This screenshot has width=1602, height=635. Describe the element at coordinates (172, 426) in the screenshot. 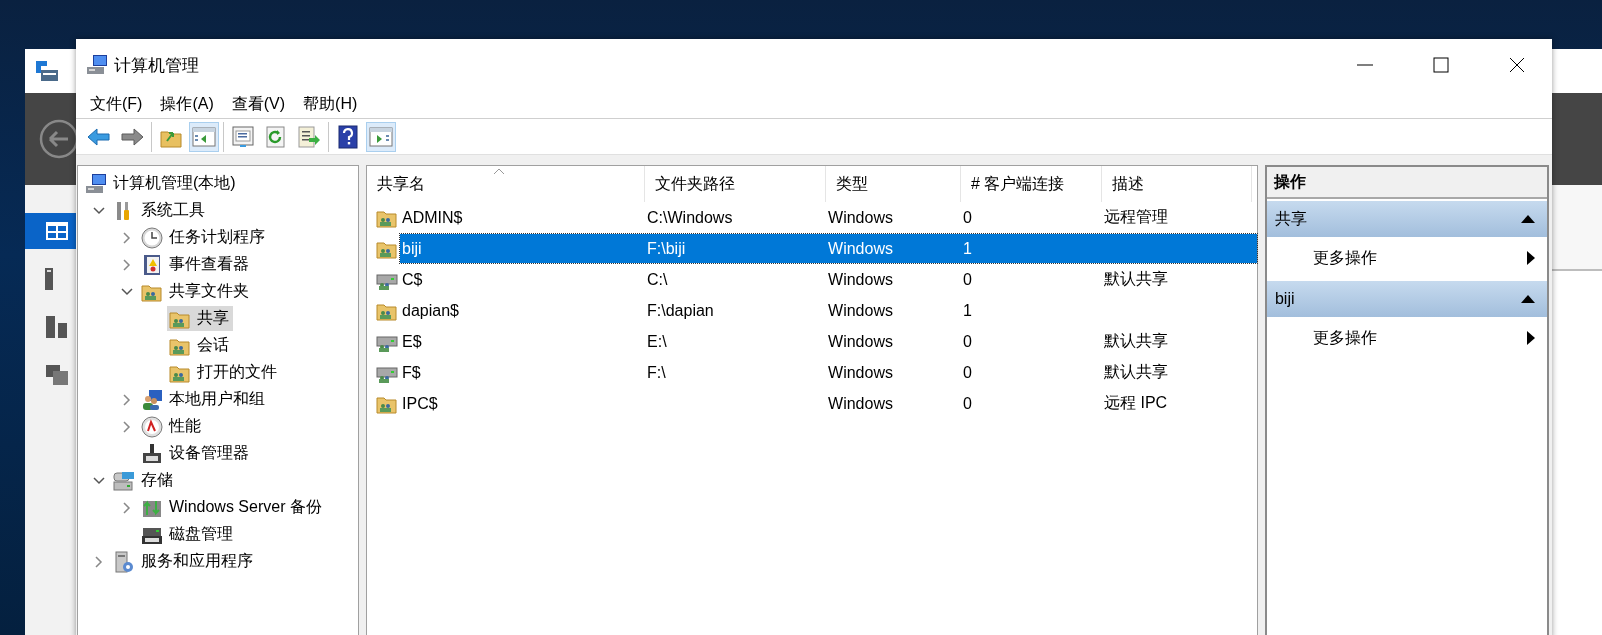

I see `tree-item: 性能` at that location.